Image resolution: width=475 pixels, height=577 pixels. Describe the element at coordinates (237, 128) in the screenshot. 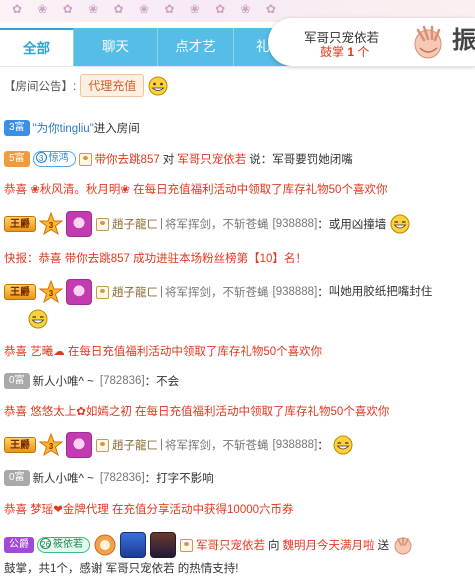

I see `chat-message: 3富 "为你tingliu" 进入房间` at that location.